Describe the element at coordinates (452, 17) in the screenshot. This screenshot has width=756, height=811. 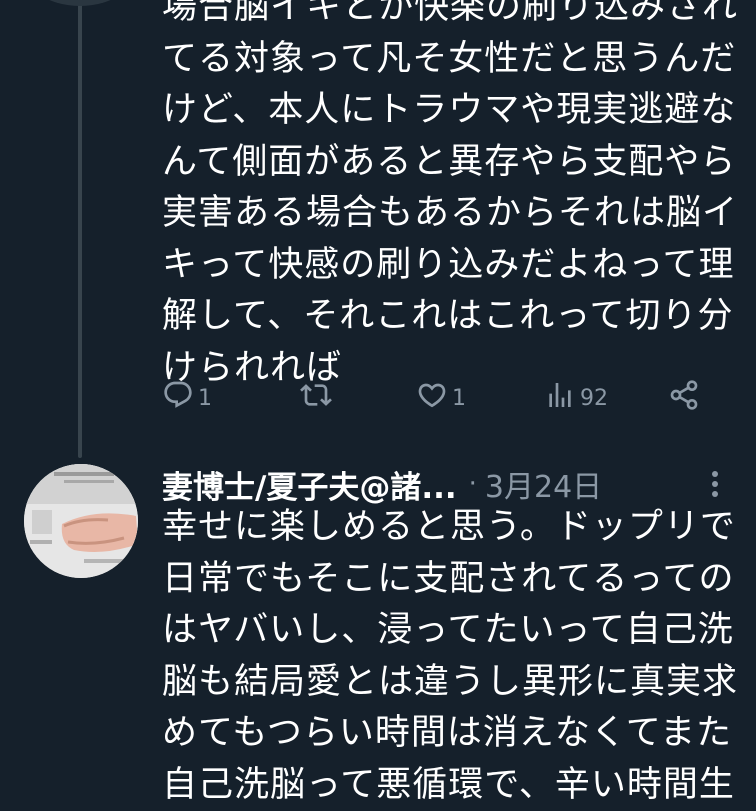
I see `tweet-text-line: 場合脳イキとか快楽の刷り込みされ` at that location.